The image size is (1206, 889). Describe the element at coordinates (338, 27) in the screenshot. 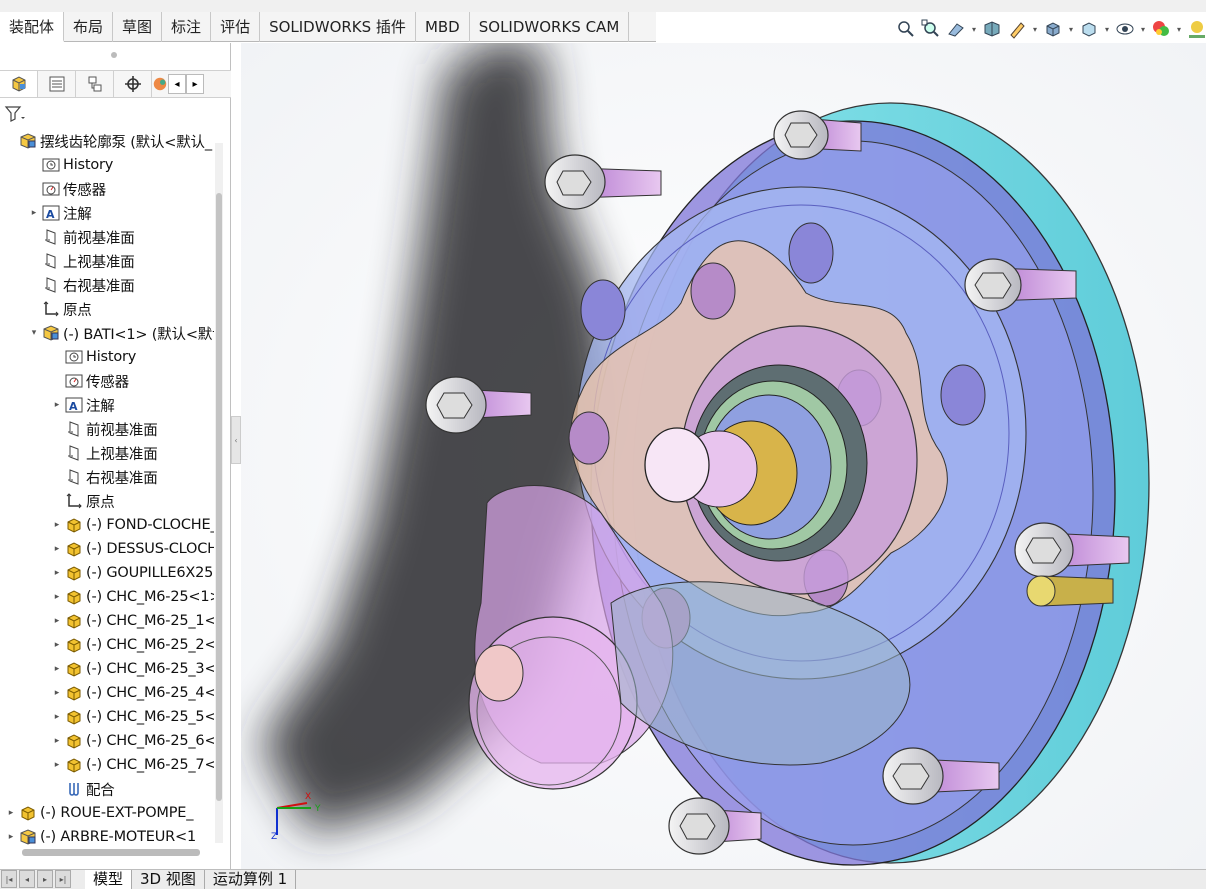

I see `command-tab-5: SOLIDWORKS 插件` at that location.